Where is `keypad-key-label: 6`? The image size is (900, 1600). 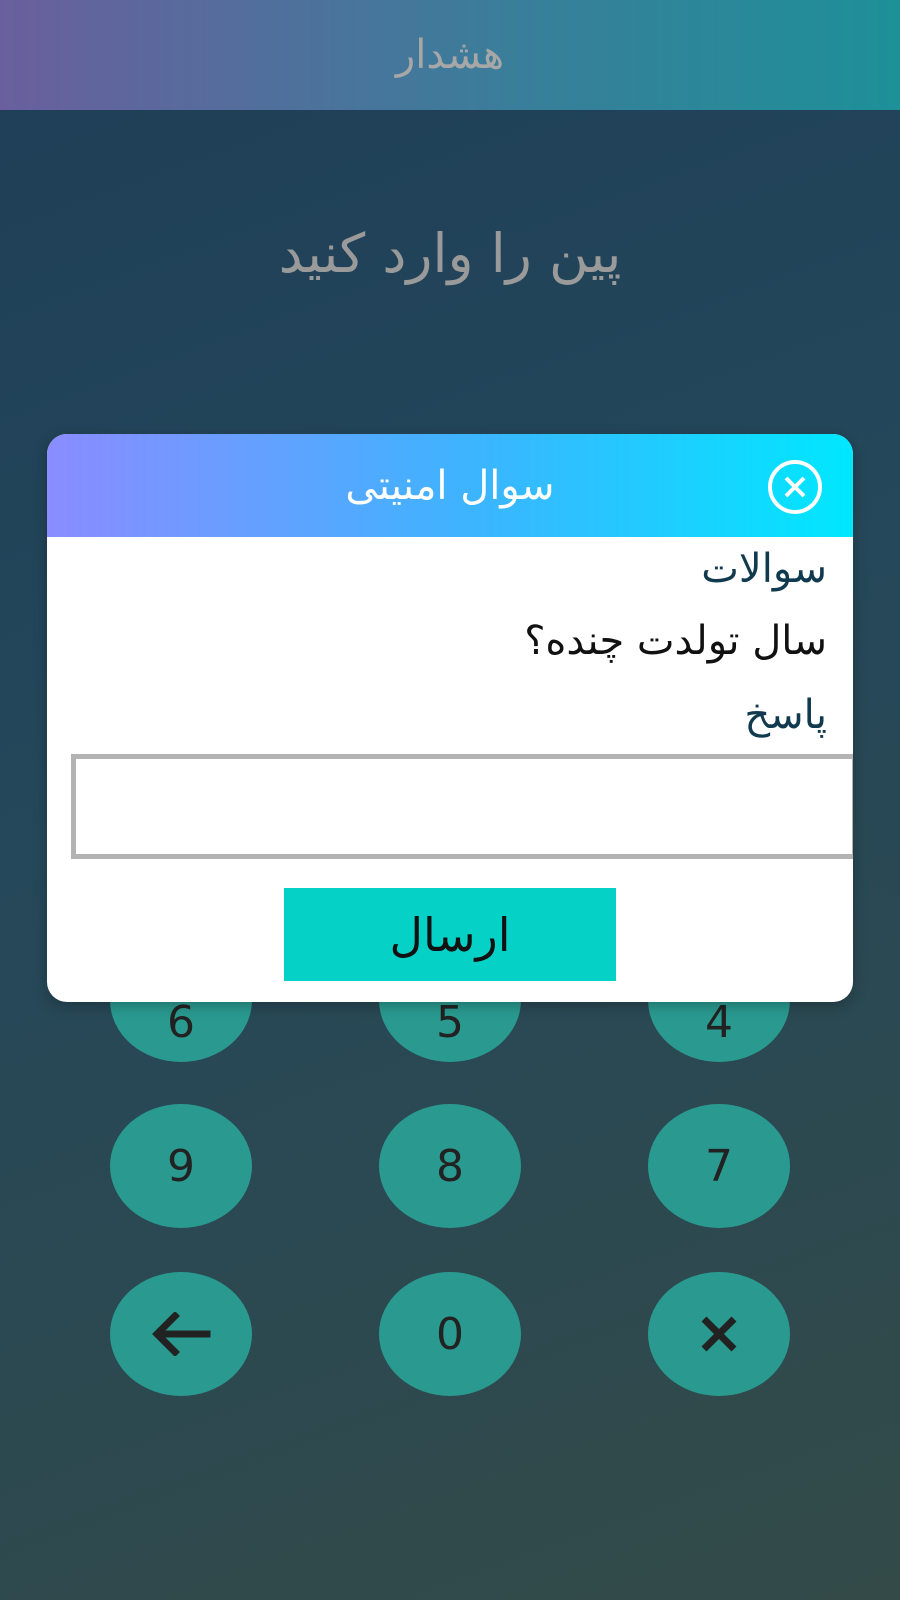
keypad-key-label: 6 is located at coordinates (181, 1022).